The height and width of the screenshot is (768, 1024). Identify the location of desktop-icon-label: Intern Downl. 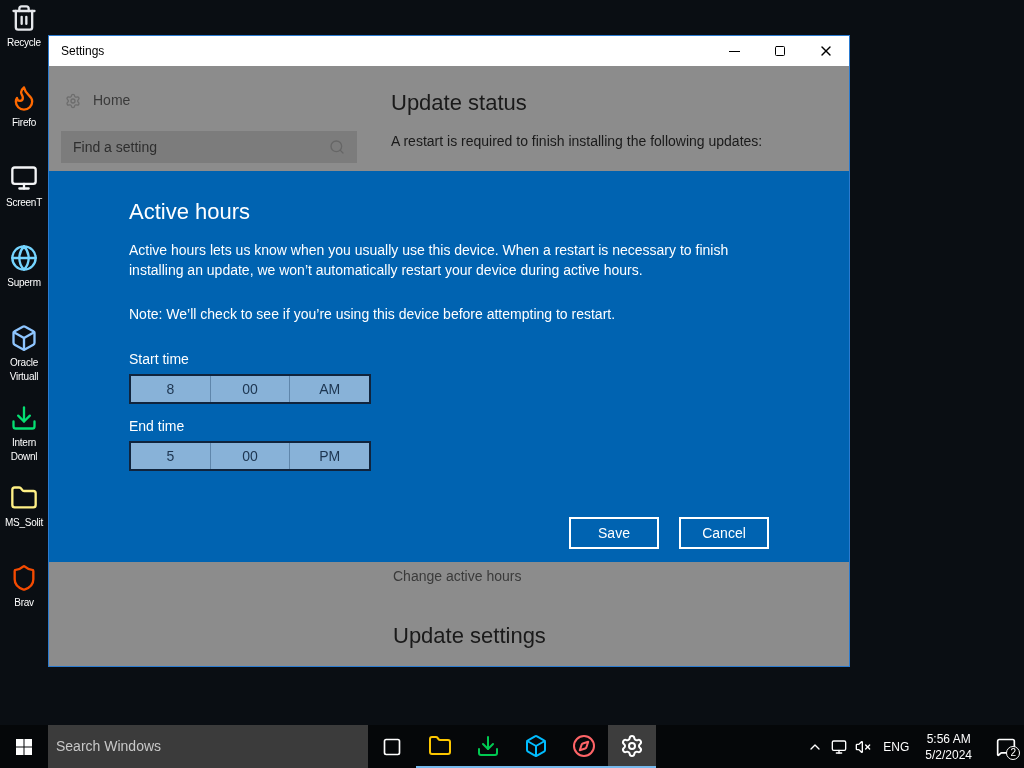
(24, 450).